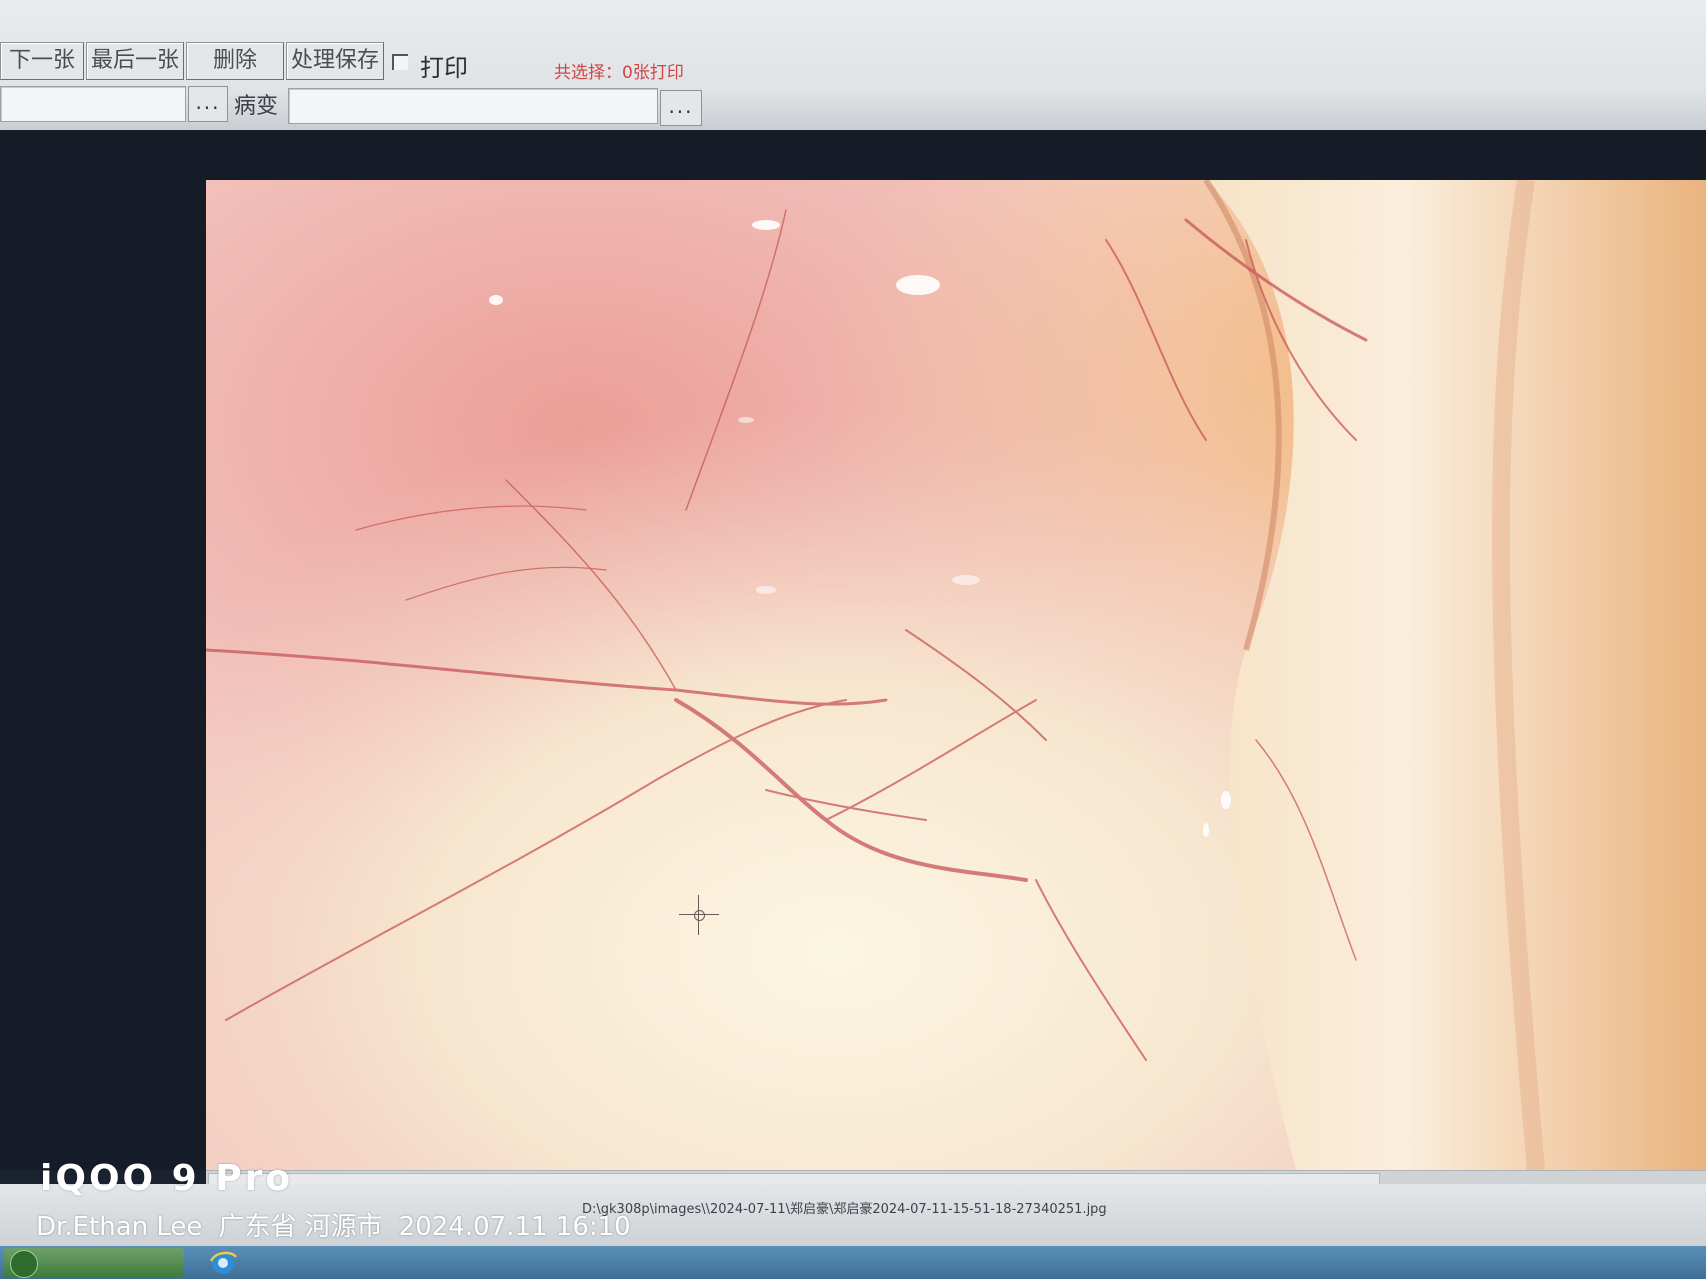 The image size is (1706, 1279). What do you see at coordinates (256, 106) in the screenshot?
I see `lesion-label: 病变` at bounding box center [256, 106].